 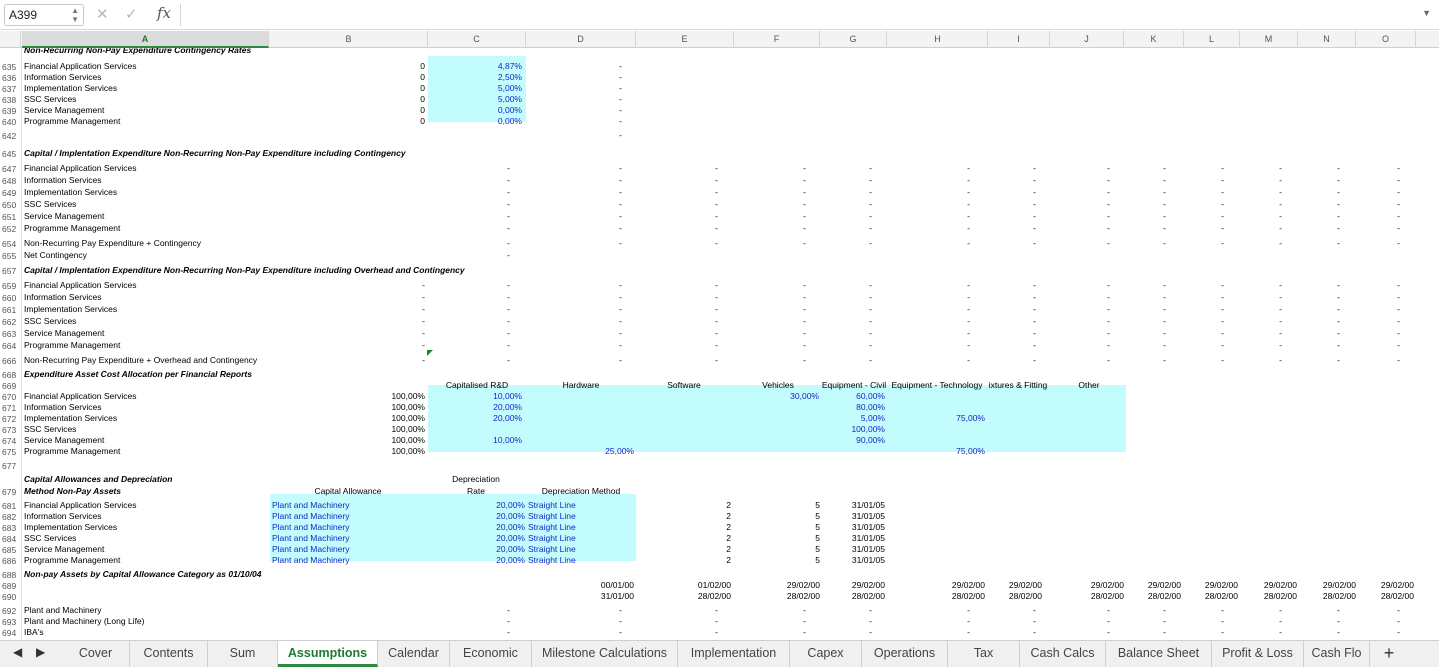 What do you see at coordinates (826, 654) in the screenshot?
I see `sheet-tab-capex: Capex` at bounding box center [826, 654].